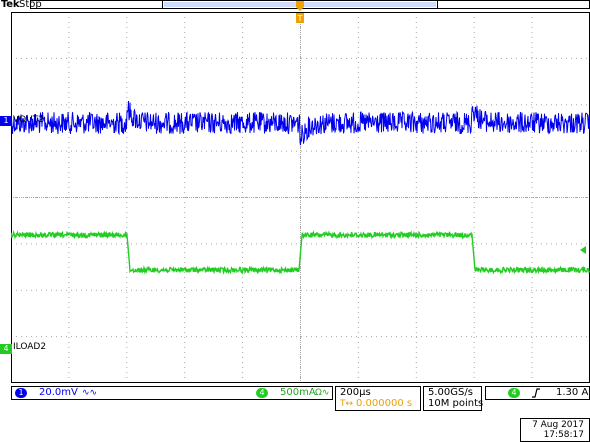 This screenshot has width=590, height=442. I want to click on timebase-position: 0.000000 s, so click(384, 403).